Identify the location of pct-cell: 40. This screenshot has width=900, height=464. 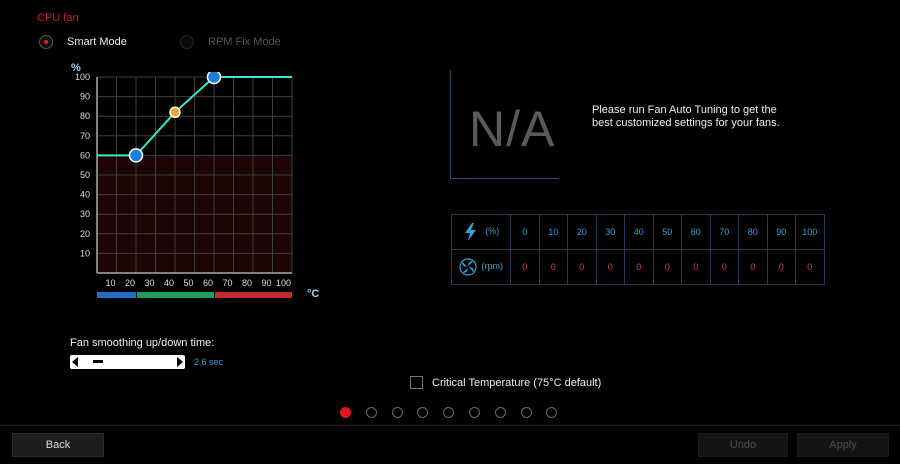
(639, 232).